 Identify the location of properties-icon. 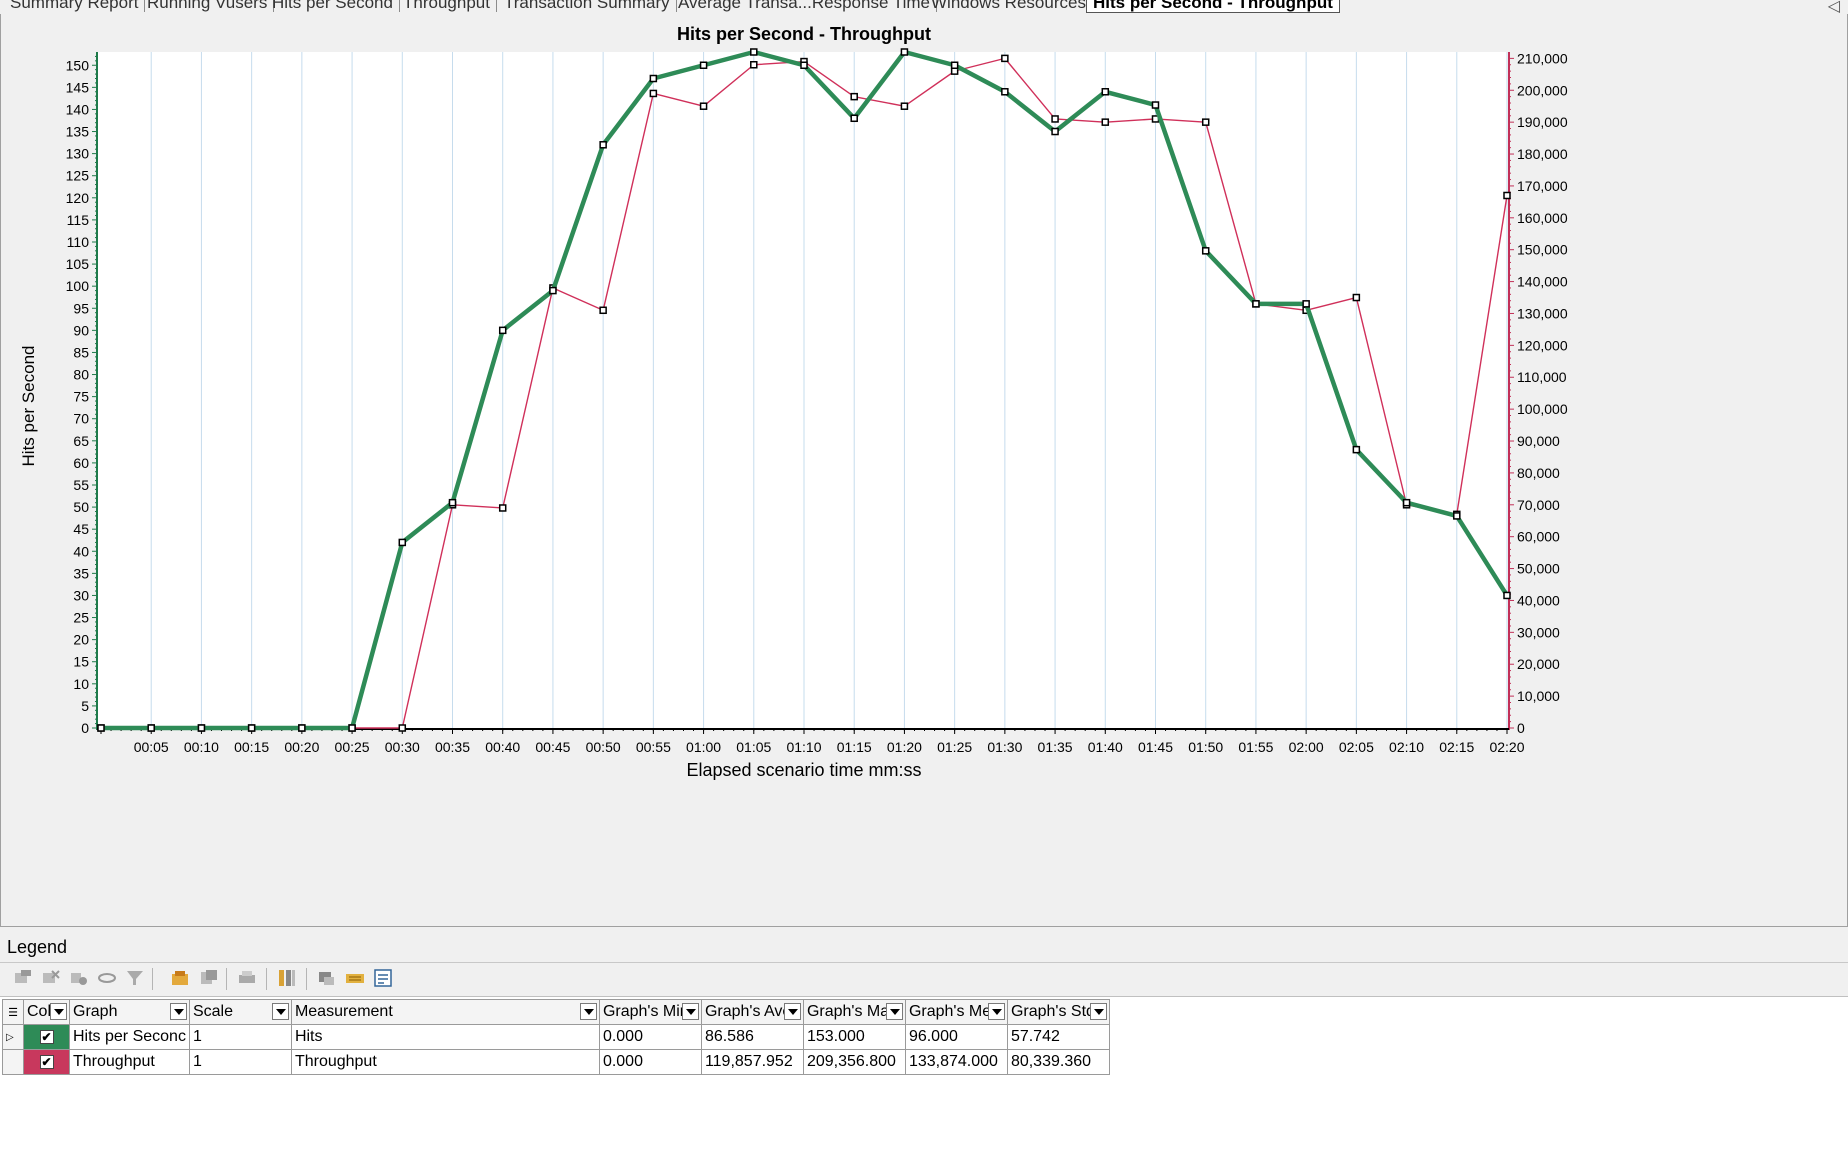
(383, 978).